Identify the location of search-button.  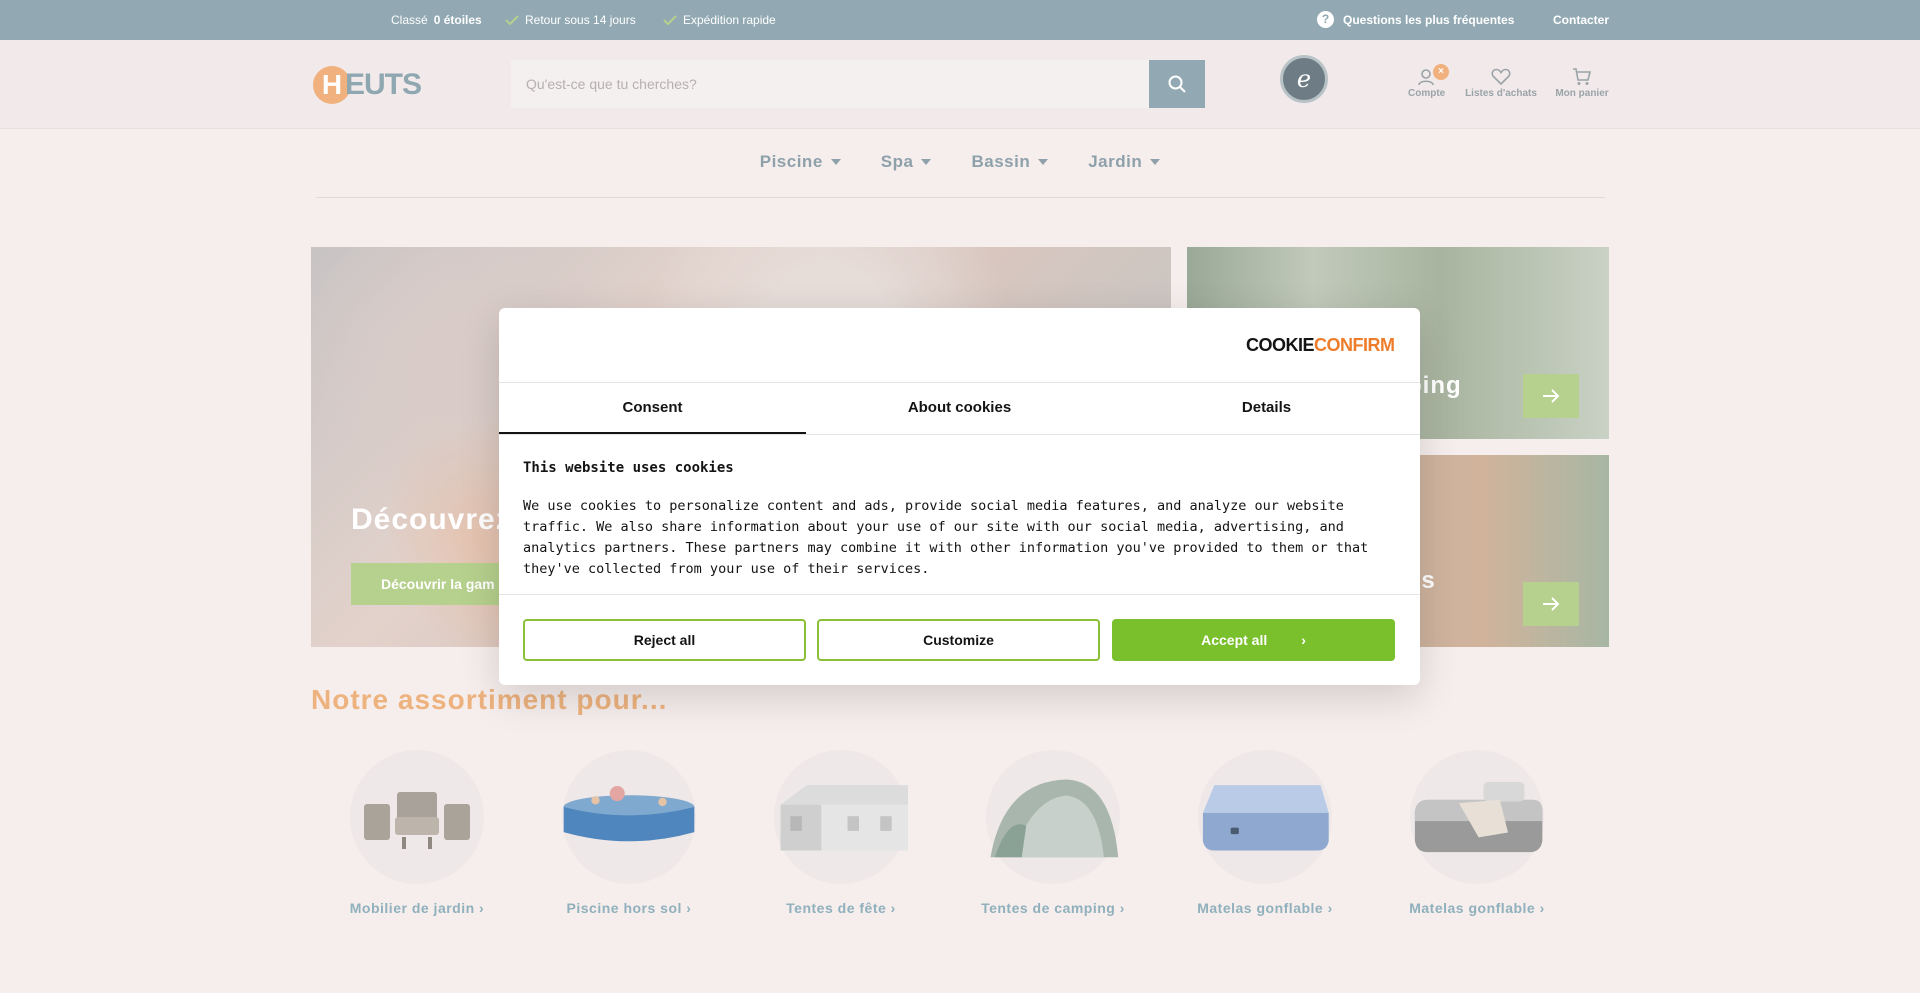
(1177, 84).